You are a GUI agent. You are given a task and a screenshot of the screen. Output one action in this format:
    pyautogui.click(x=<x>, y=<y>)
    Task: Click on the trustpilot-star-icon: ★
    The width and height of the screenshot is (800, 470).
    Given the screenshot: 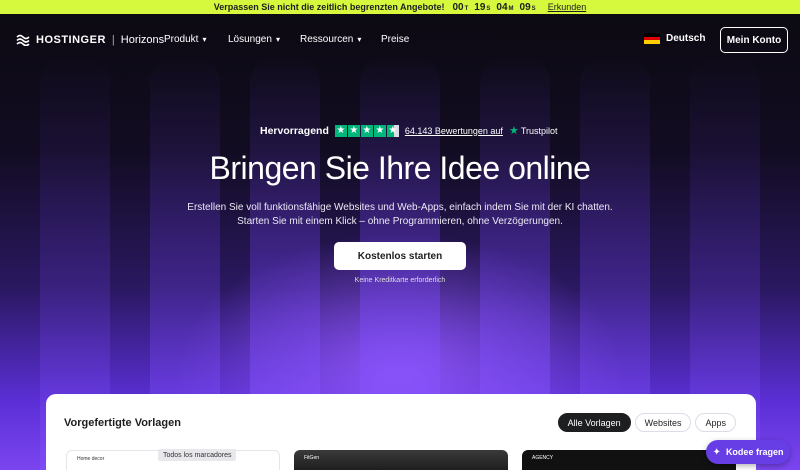 What is the action you would take?
    pyautogui.click(x=513, y=131)
    